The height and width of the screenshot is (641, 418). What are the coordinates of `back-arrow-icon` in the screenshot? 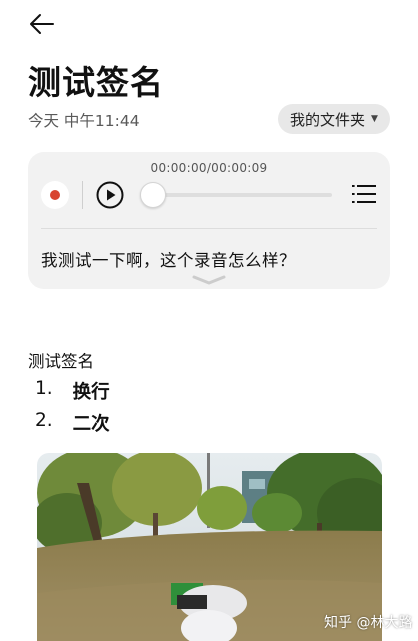 It's located at (42, 24).